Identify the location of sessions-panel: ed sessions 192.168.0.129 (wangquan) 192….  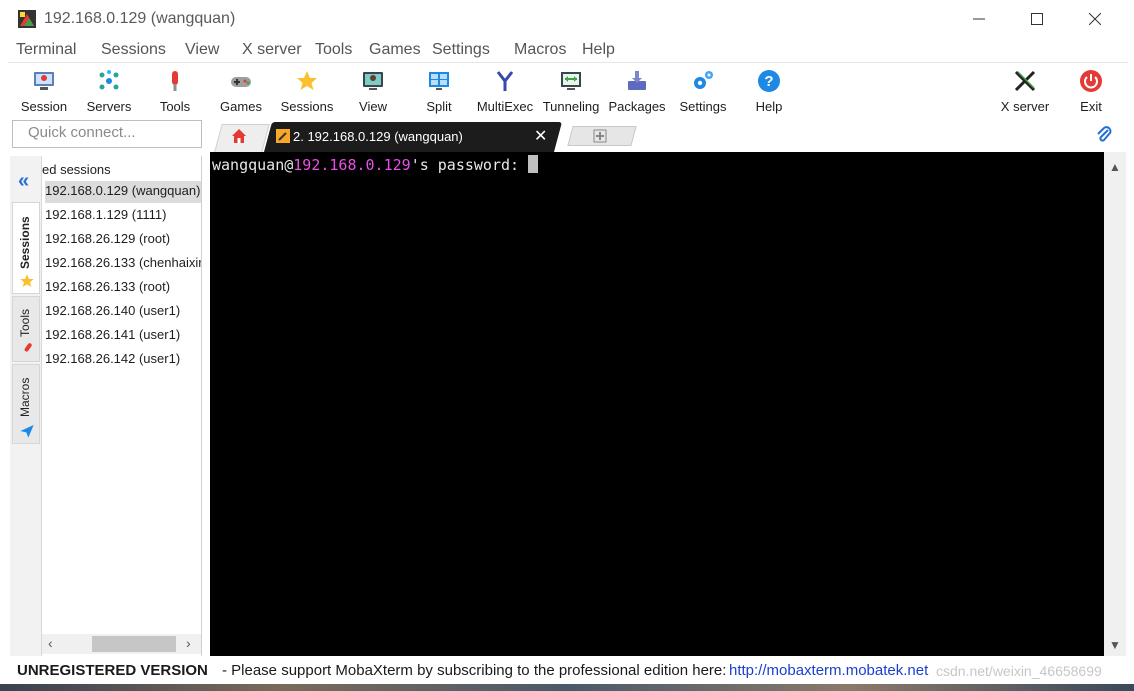
(122, 406).